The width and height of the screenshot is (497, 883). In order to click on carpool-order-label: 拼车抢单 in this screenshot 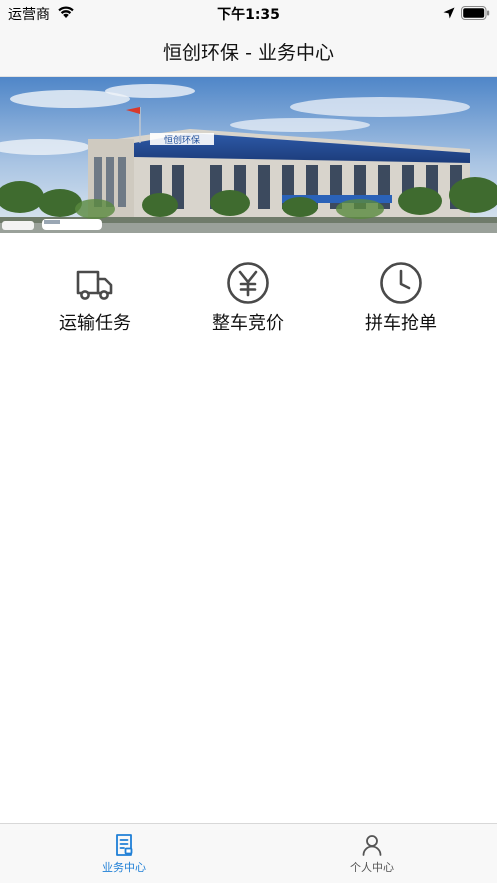, I will do `click(401, 323)`.